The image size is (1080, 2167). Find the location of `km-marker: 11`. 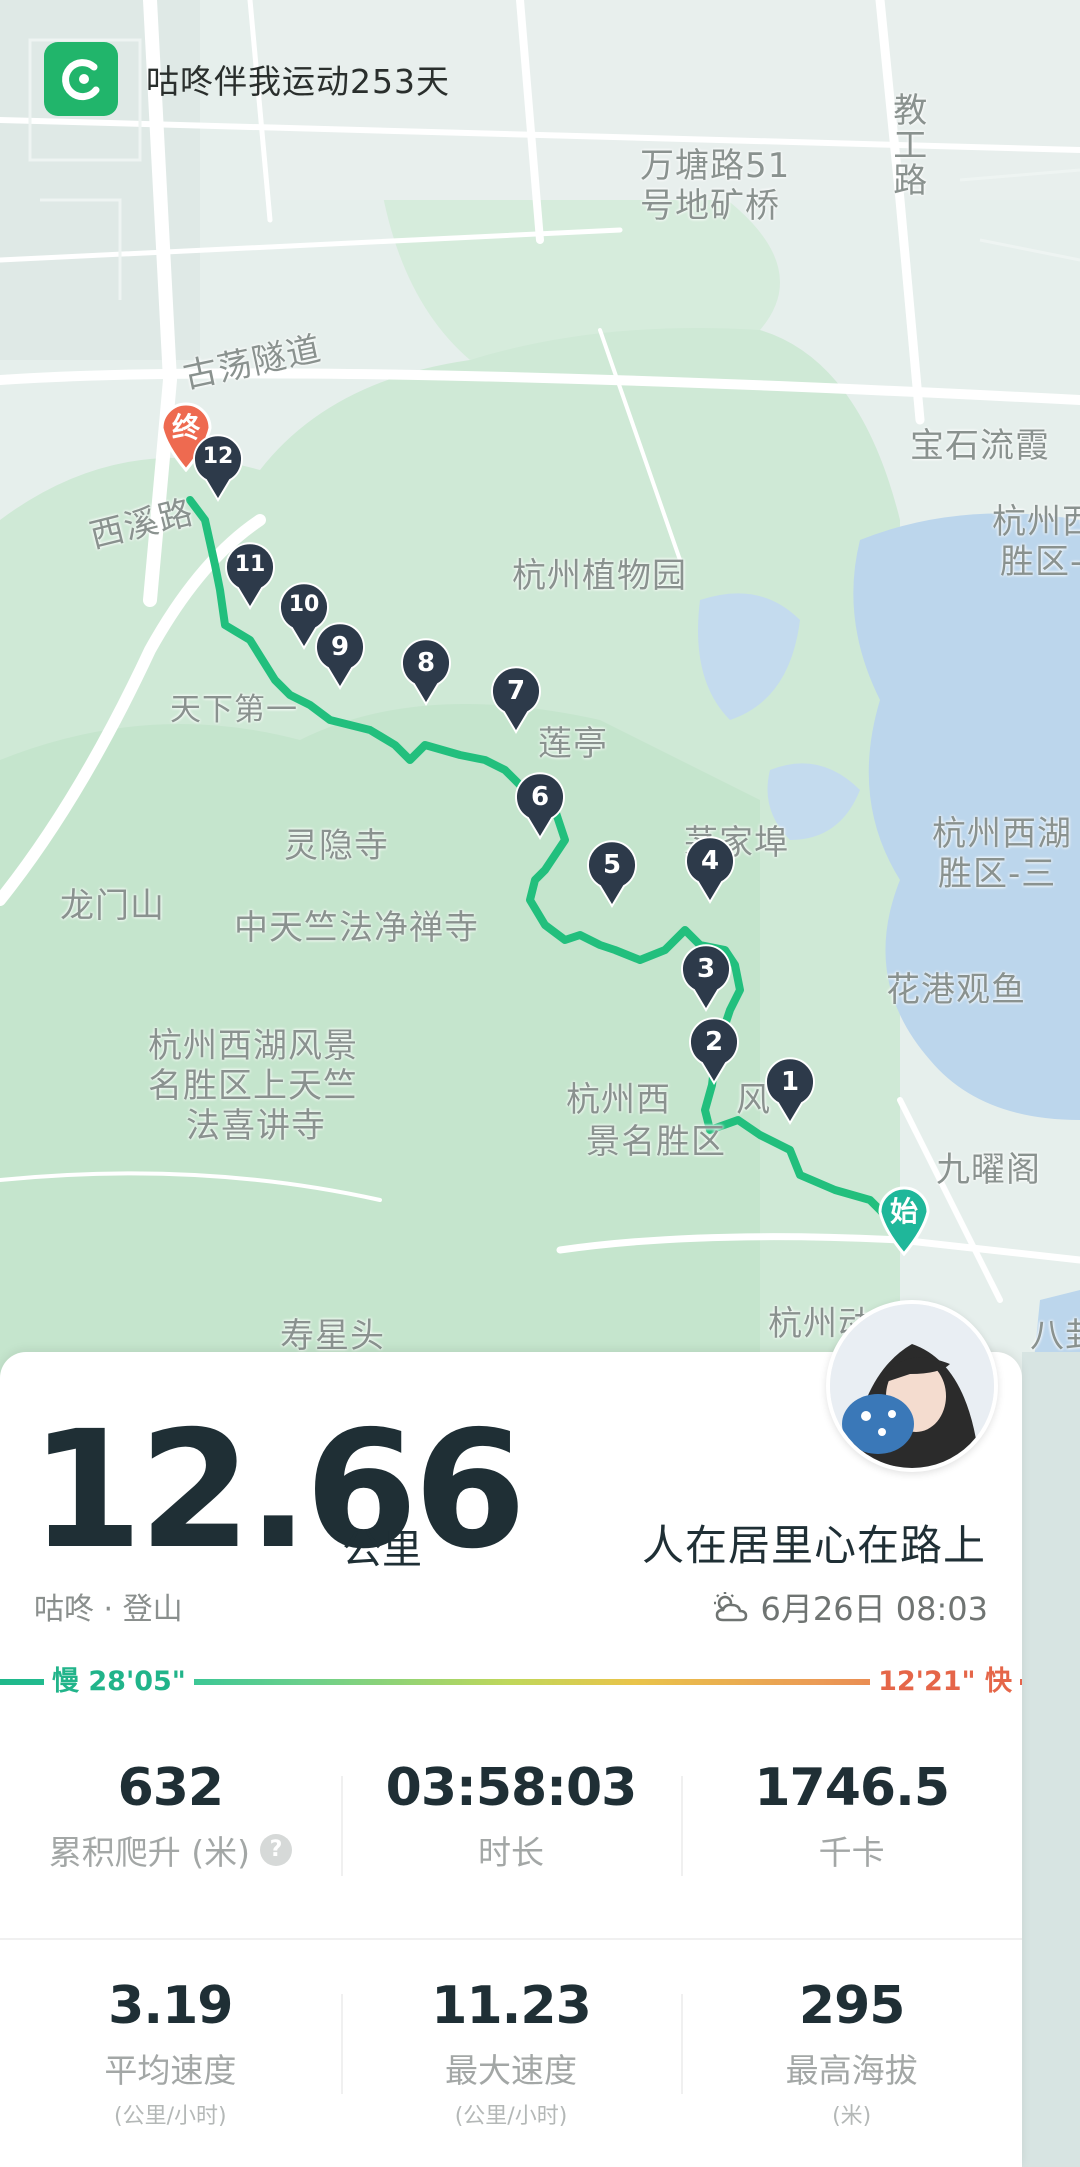

km-marker: 11 is located at coordinates (250, 575).